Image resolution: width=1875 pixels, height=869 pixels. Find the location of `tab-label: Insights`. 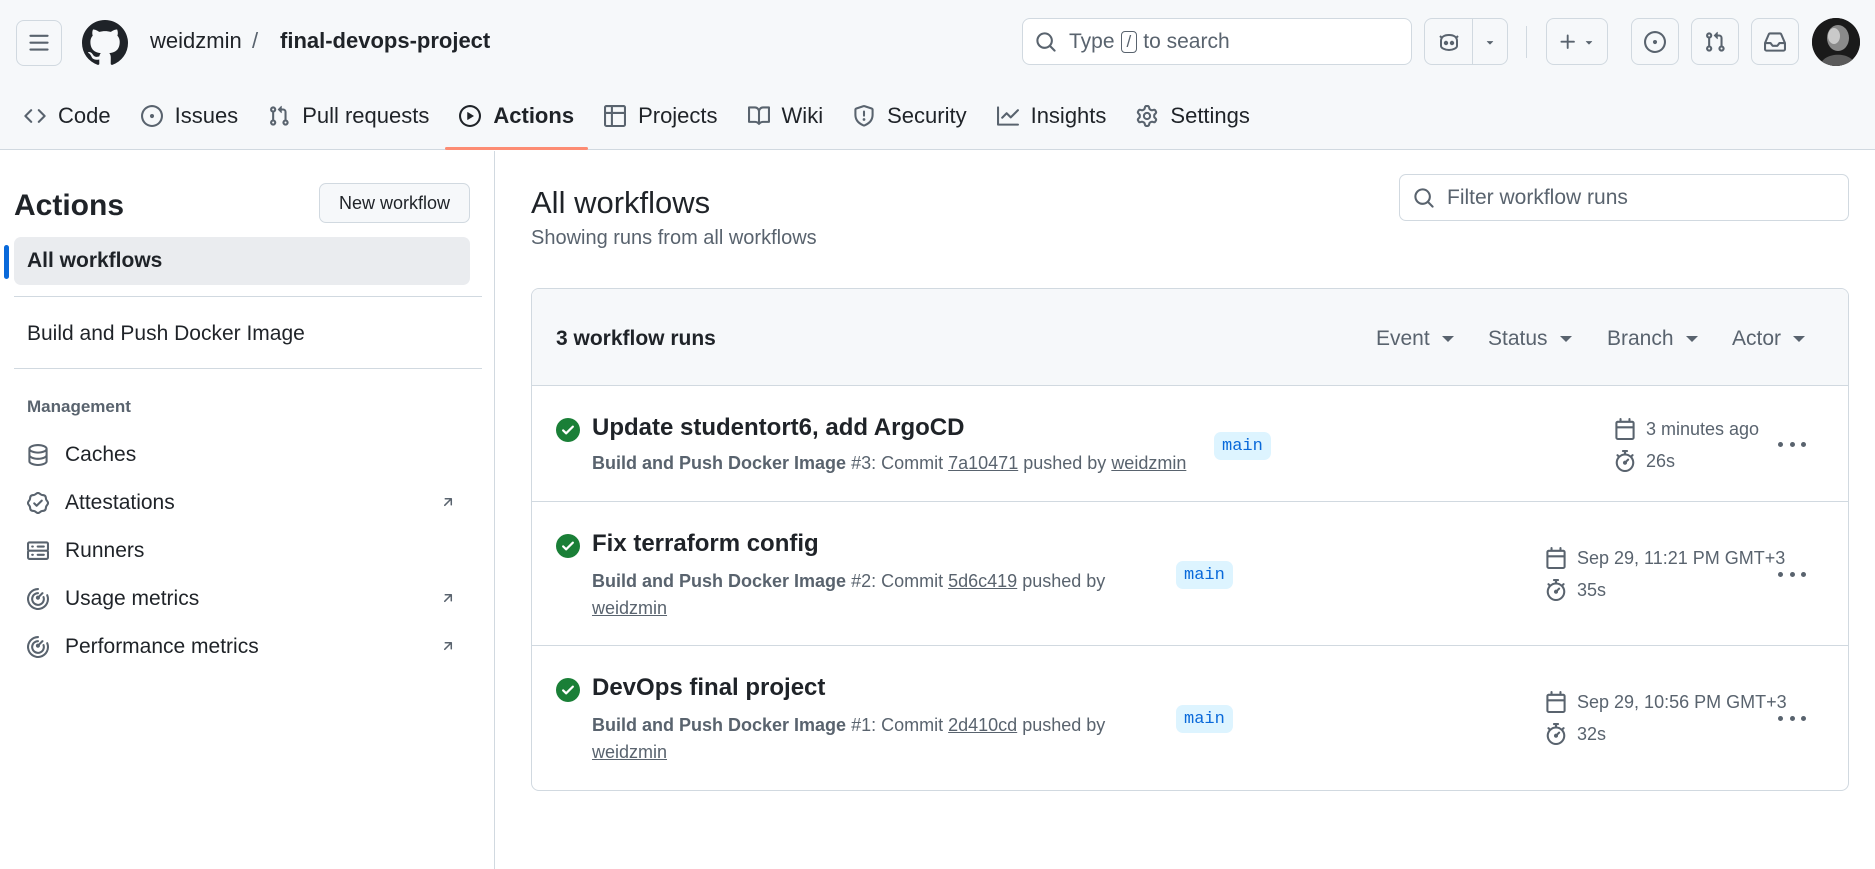

tab-label: Insights is located at coordinates (1068, 115).